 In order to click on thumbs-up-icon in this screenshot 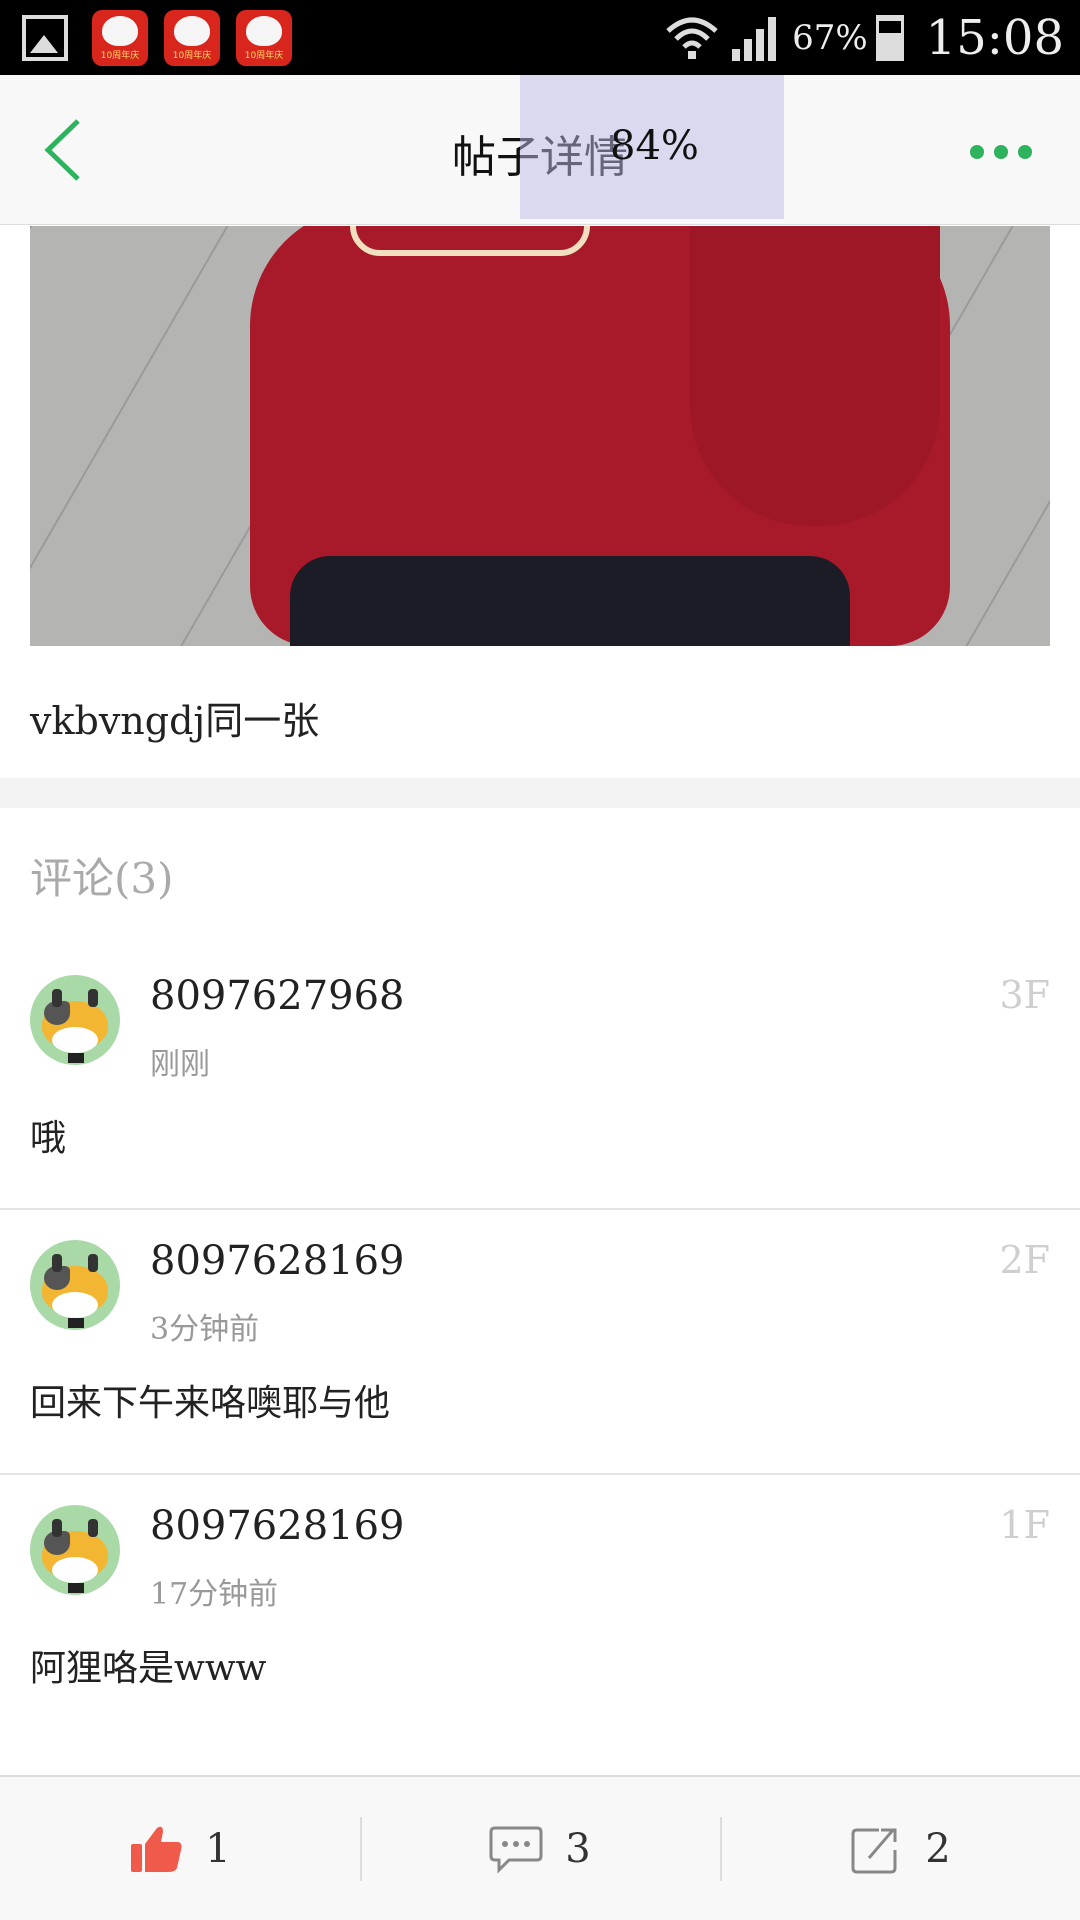, I will do `click(156, 1849)`.